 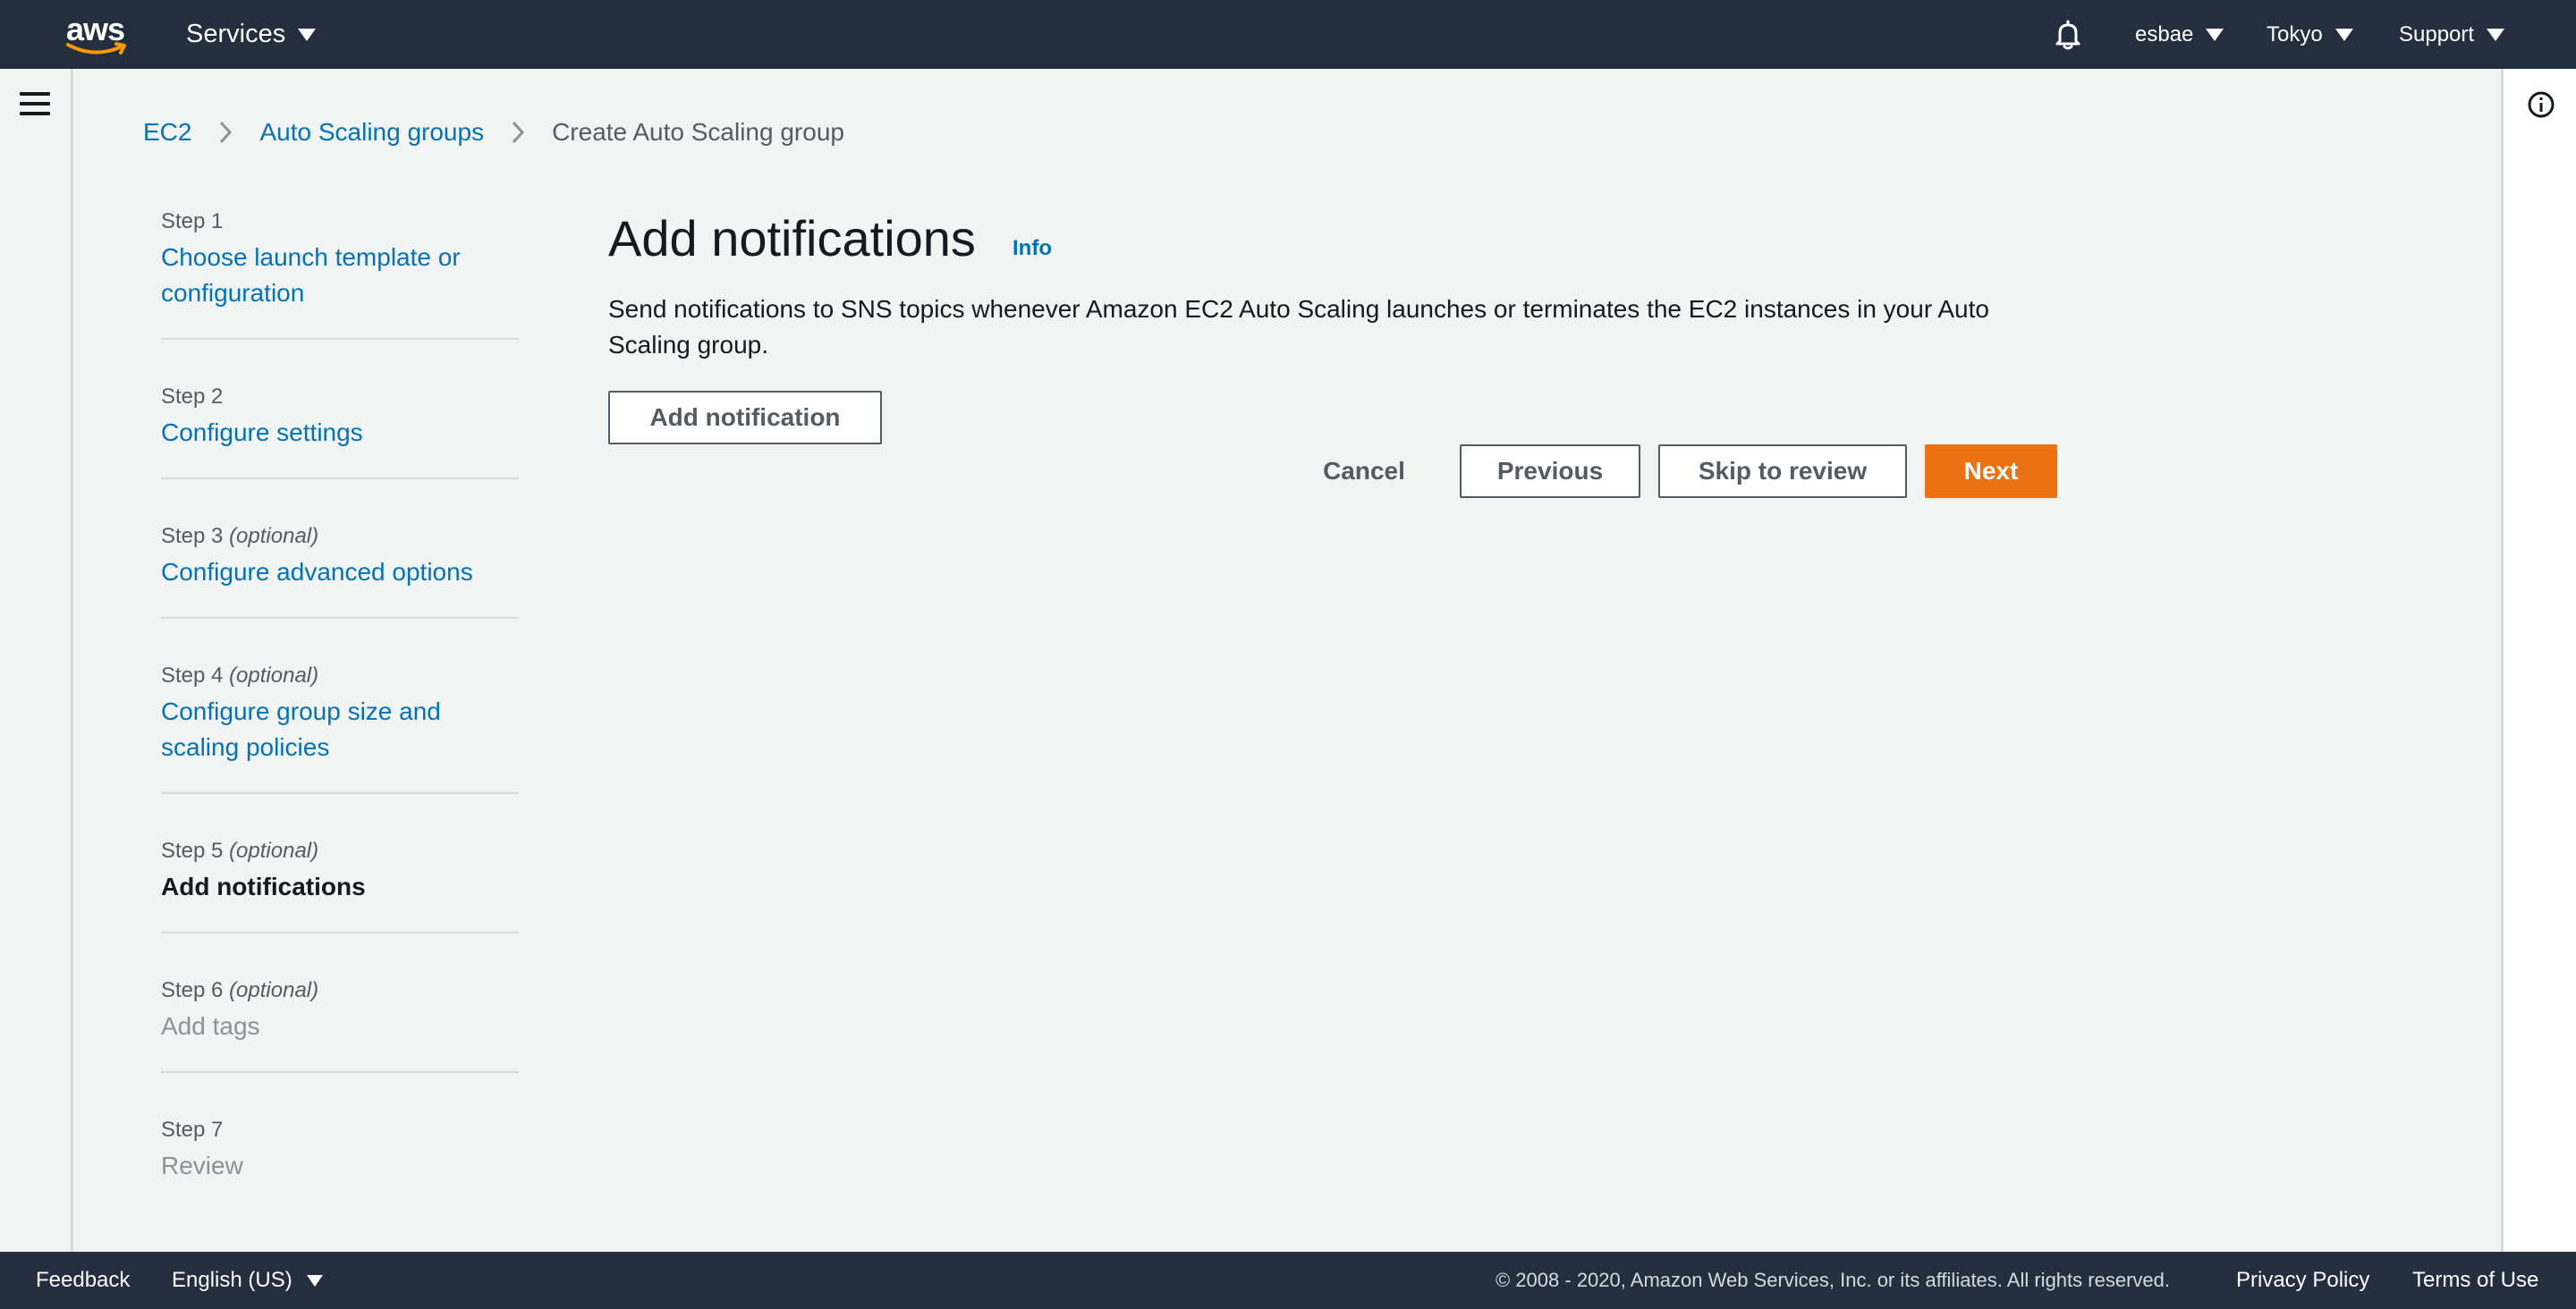 What do you see at coordinates (167, 132) in the screenshot?
I see `breadcrumb-ec2: EC2` at bounding box center [167, 132].